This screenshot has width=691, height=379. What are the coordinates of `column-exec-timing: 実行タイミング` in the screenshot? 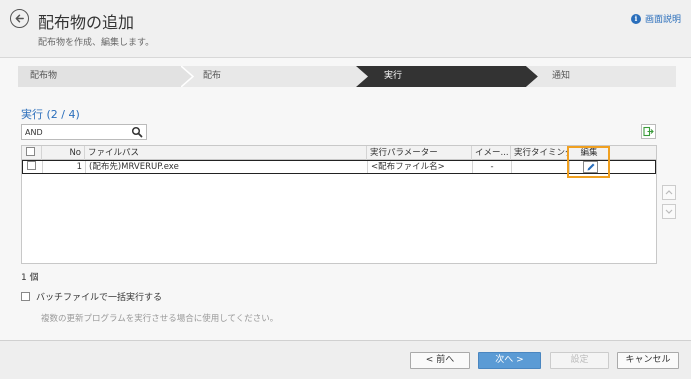 It's located at (540, 153).